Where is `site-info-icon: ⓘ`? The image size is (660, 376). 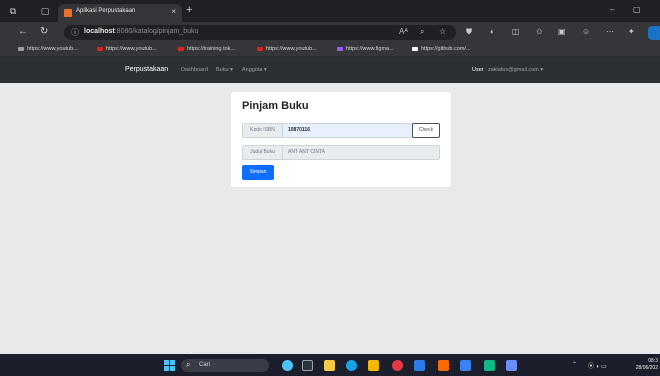
site-info-icon: ⓘ is located at coordinates (75, 32).